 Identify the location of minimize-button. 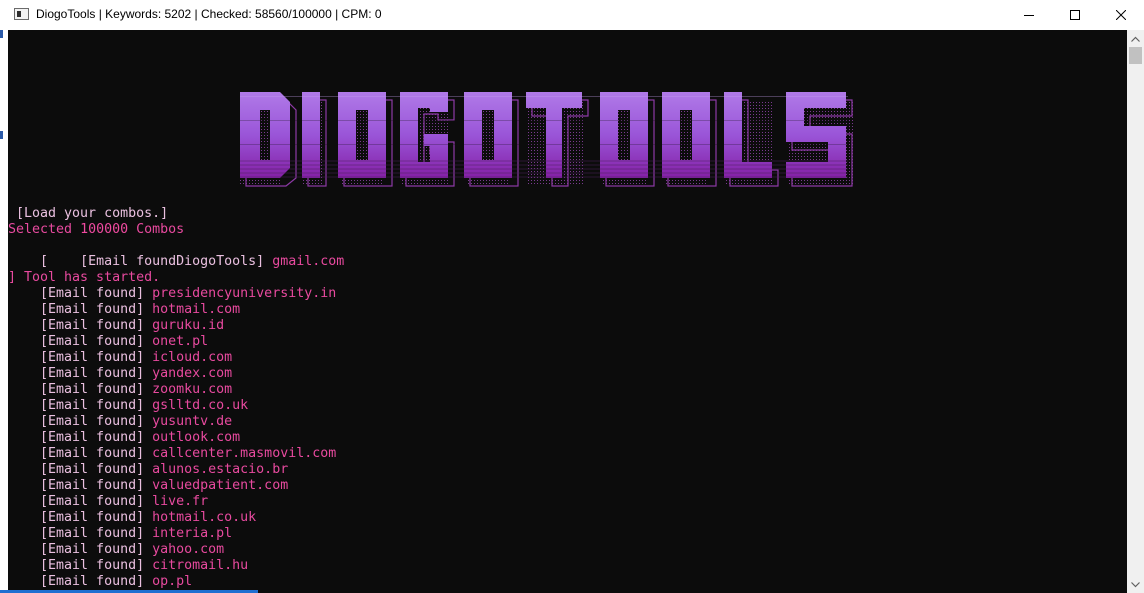
(1029, 15).